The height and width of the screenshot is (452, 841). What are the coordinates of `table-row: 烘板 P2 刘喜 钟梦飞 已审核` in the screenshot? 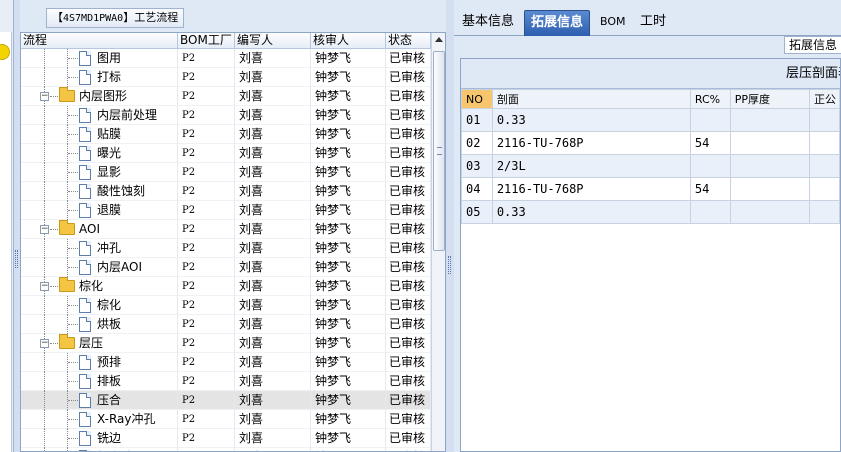 It's located at (226, 324).